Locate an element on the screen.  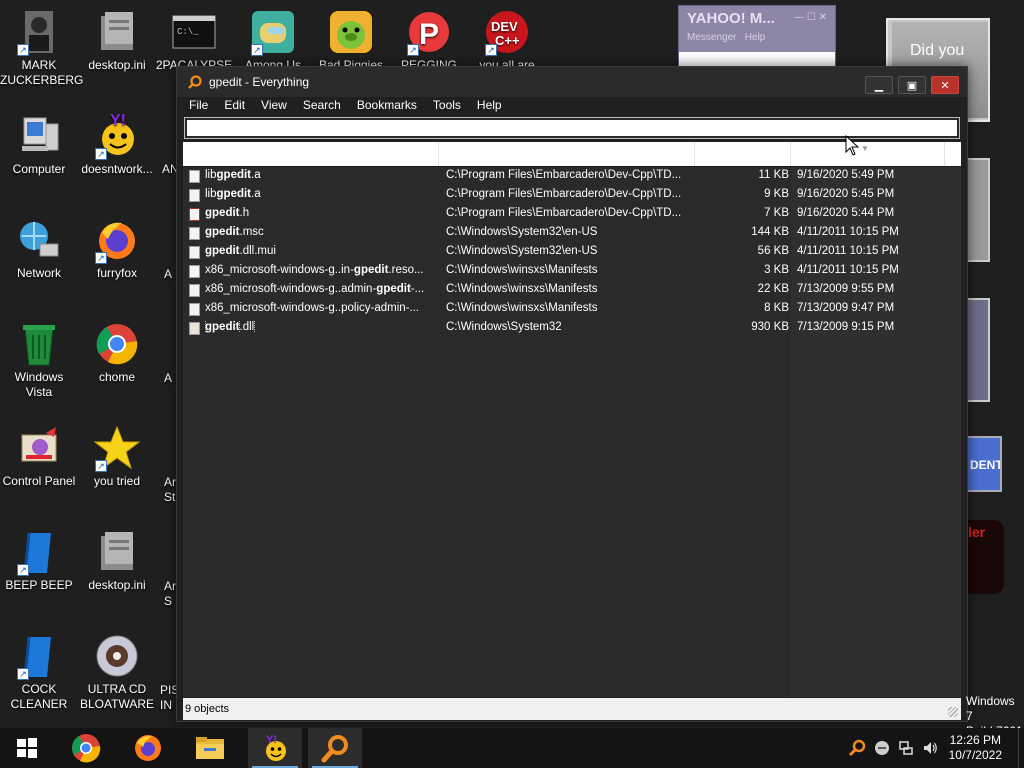
start-button is located at coordinates (27, 748).